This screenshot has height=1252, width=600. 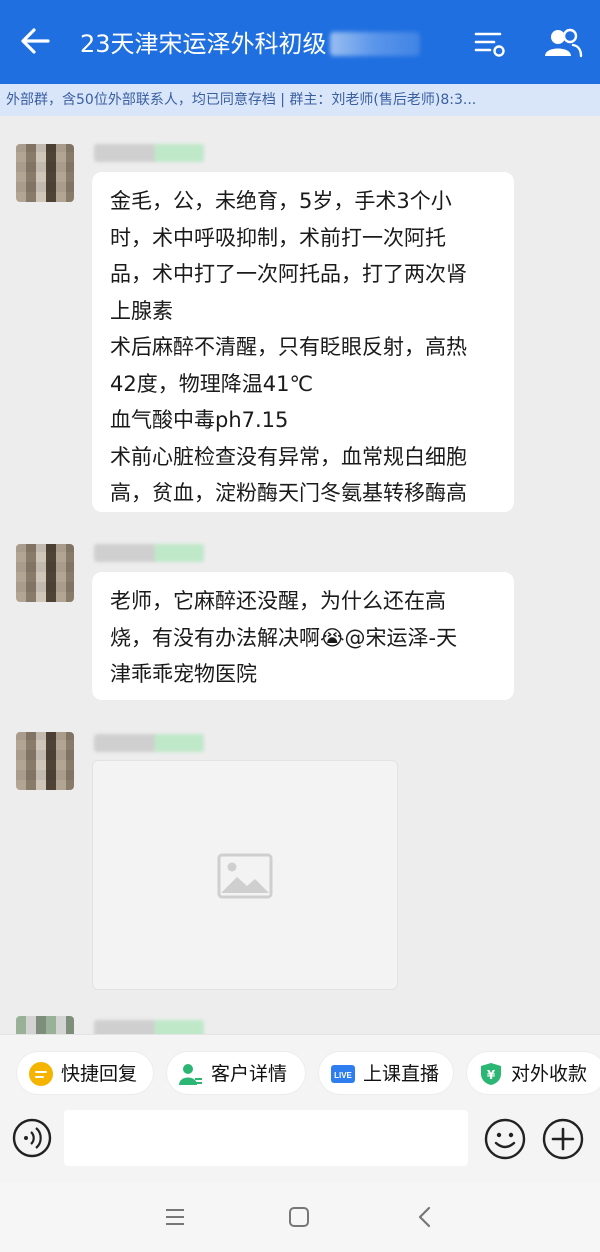 What do you see at coordinates (288, 456) in the screenshot?
I see `message-line: 术前心脏检查没有异常，血常规白细胞` at bounding box center [288, 456].